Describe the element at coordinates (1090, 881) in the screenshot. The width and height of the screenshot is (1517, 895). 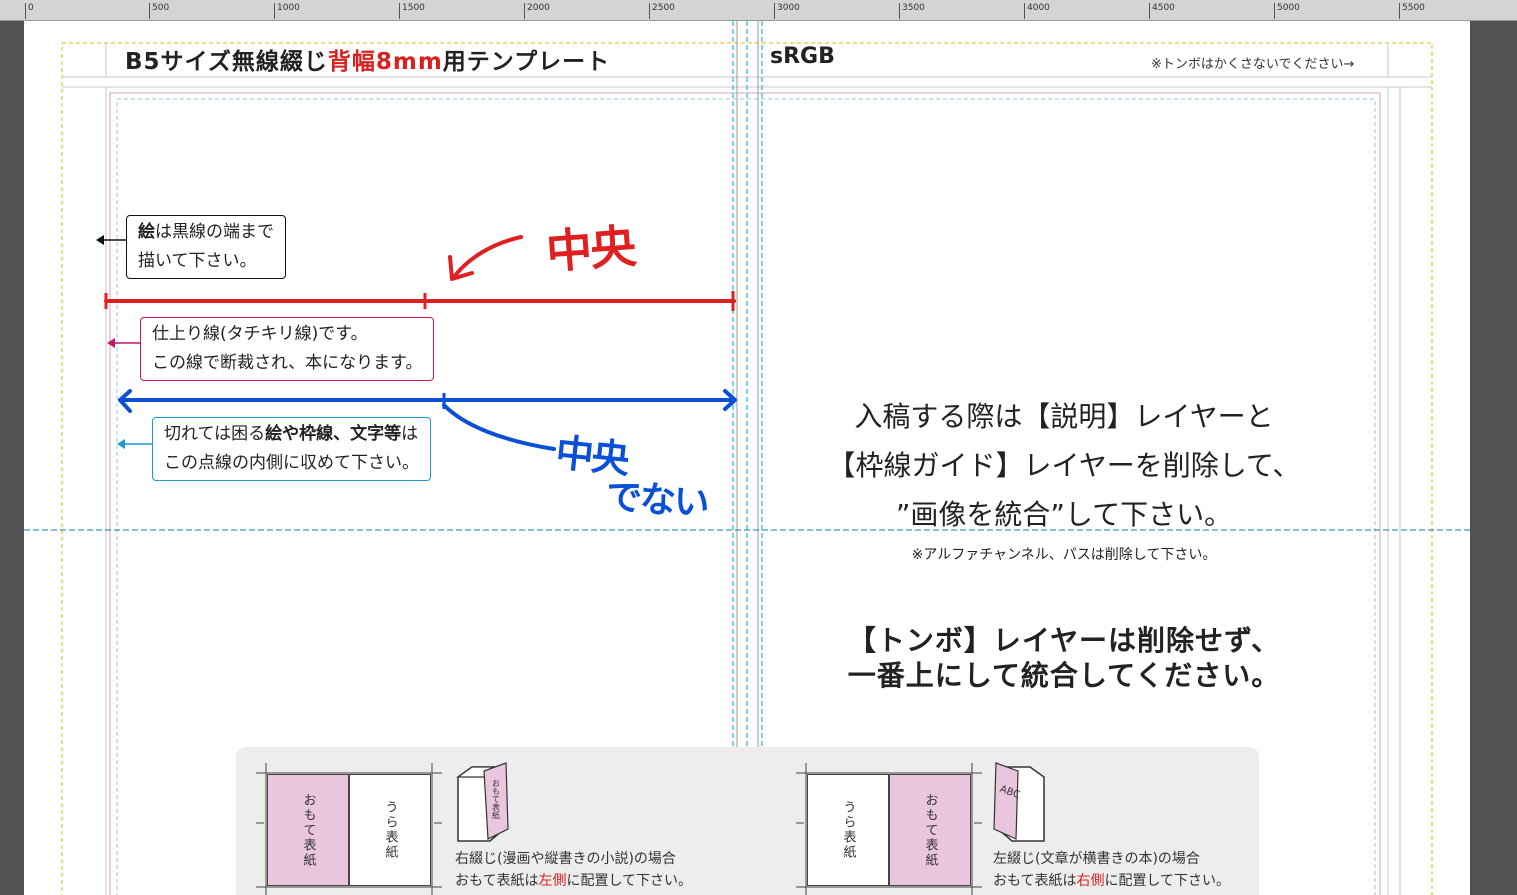
I see `caption2-red: 右側` at that location.